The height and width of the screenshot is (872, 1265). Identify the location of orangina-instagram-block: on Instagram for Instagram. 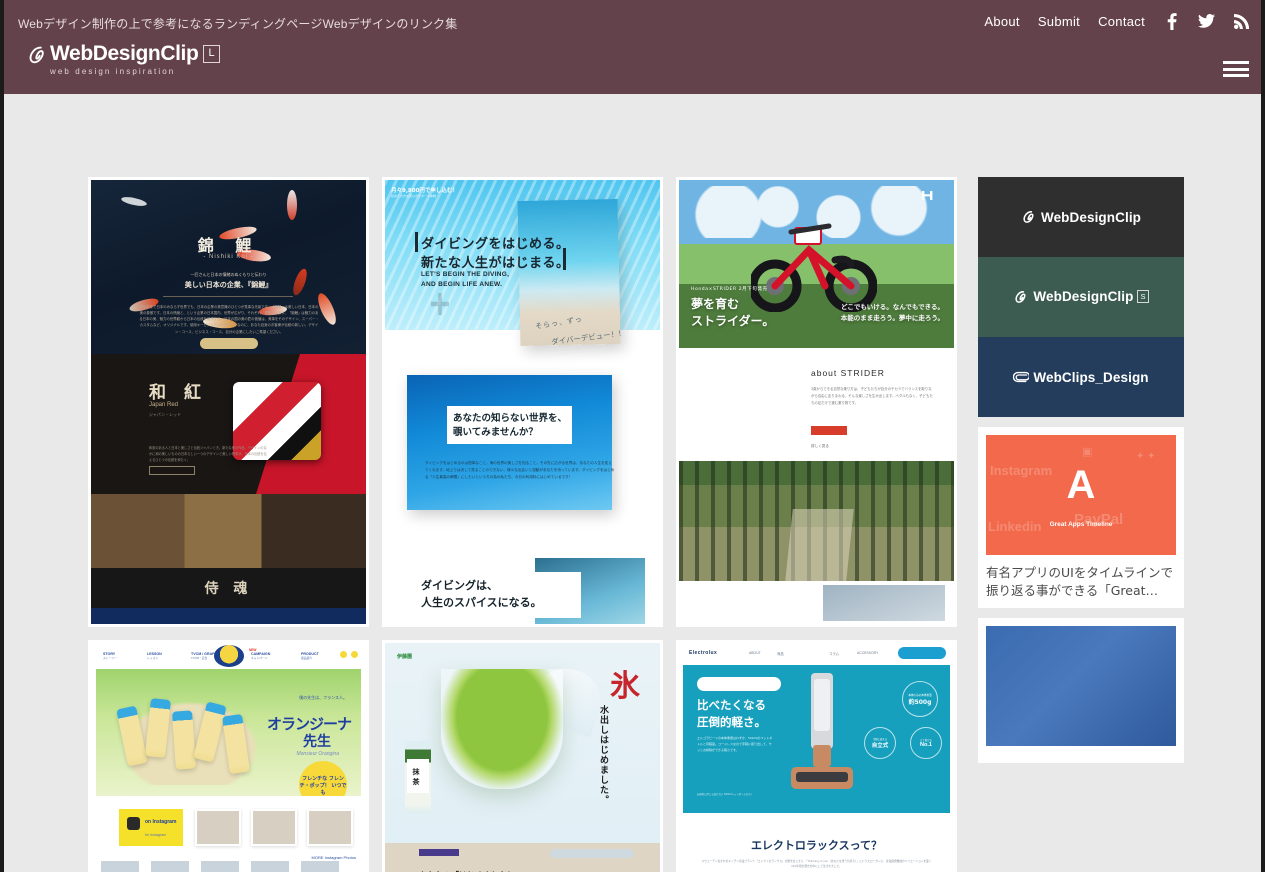
(151, 827).